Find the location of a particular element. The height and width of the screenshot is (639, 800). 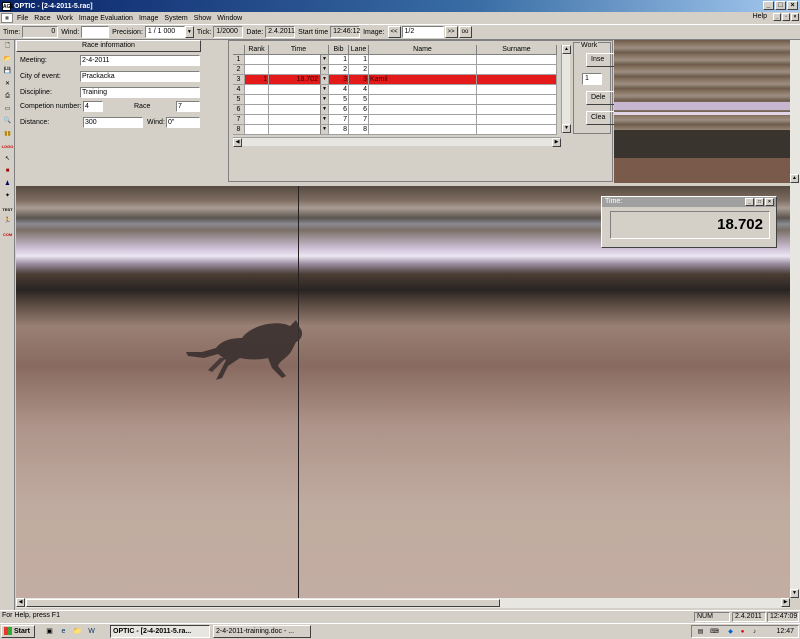

scroll-up-icon: ▲ is located at coordinates (566, 49).